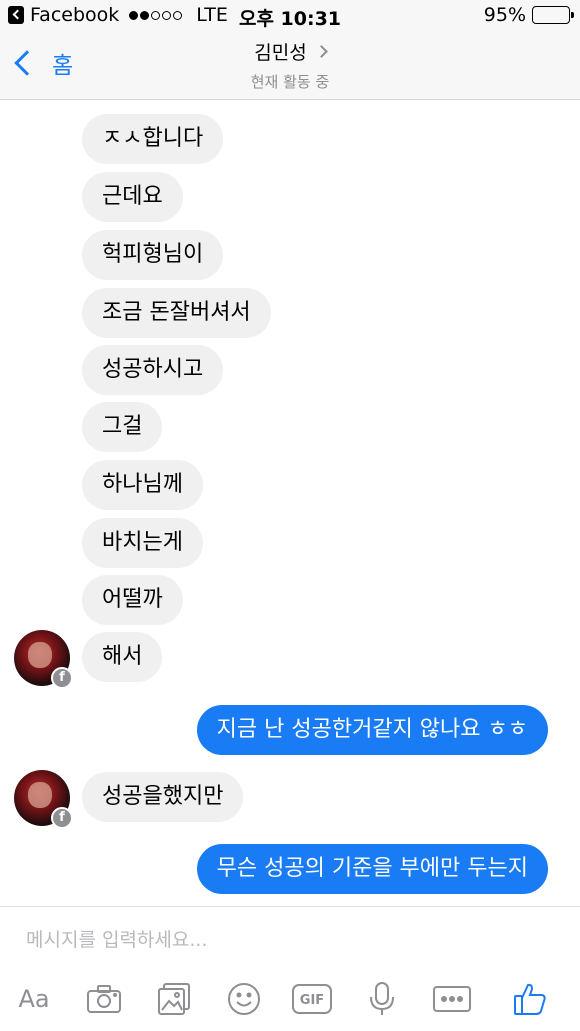  Describe the element at coordinates (553, 15) in the screenshot. I see `battery-icon` at that location.